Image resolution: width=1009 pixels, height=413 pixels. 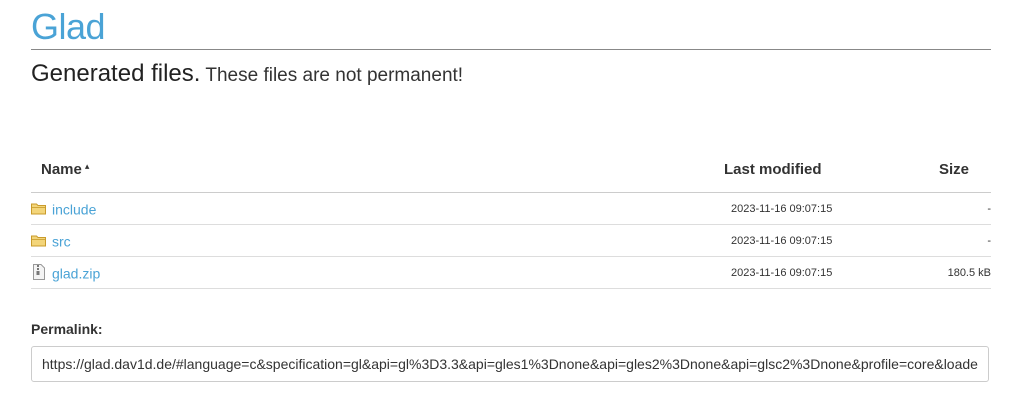 What do you see at coordinates (332, 75) in the screenshot?
I see `heading-note: These files are not permanent!` at bounding box center [332, 75].